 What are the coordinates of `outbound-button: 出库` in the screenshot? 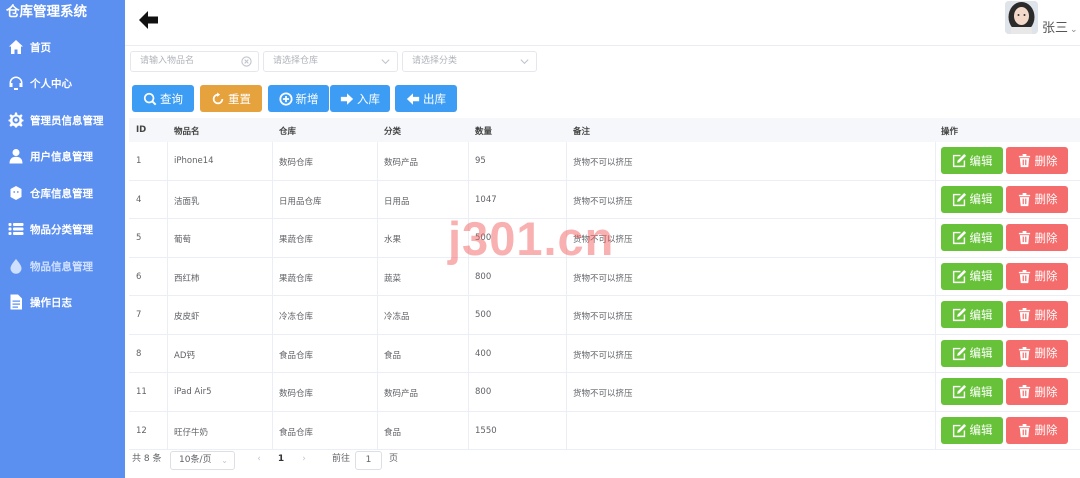 It's located at (426, 98).